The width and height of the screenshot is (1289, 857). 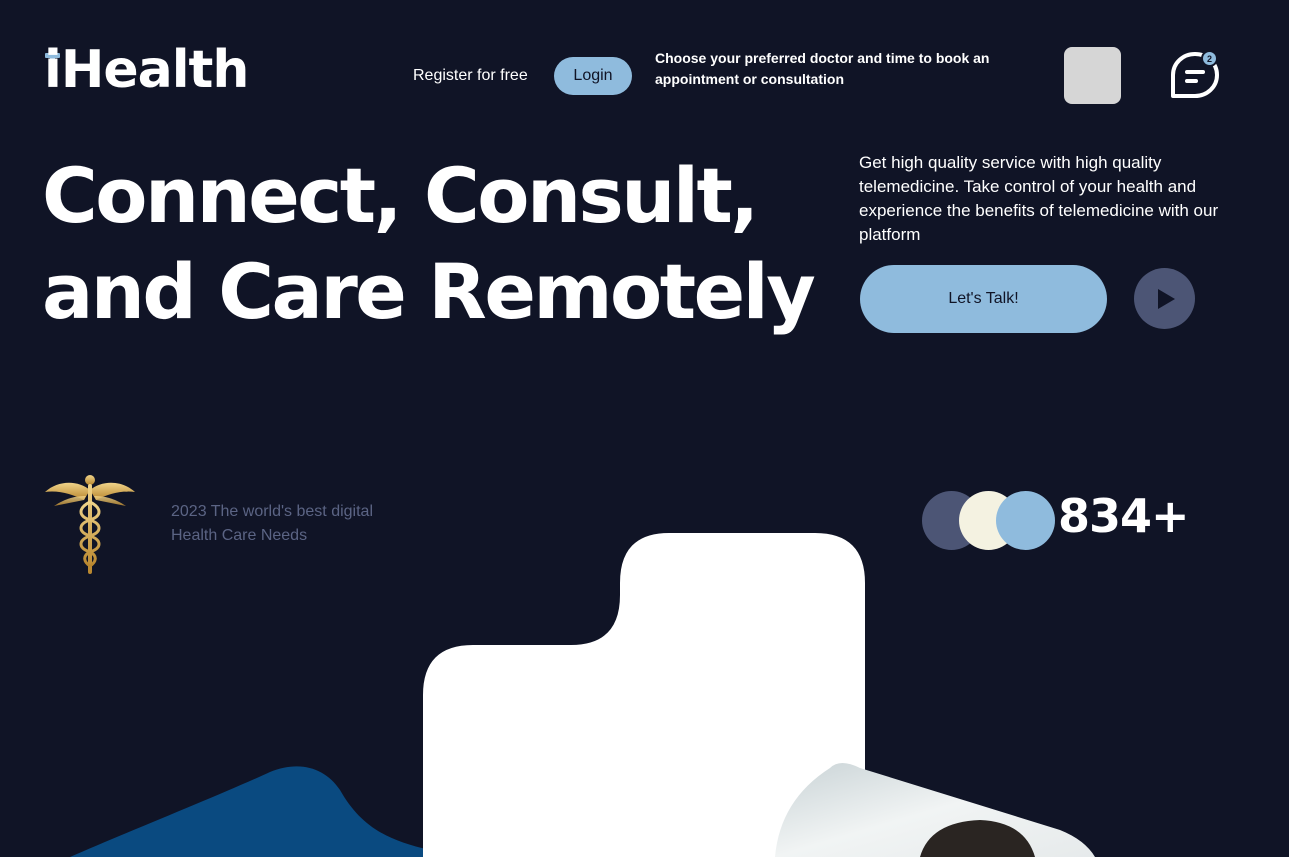 I want to click on doctor-photo, so click(x=935, y=810).